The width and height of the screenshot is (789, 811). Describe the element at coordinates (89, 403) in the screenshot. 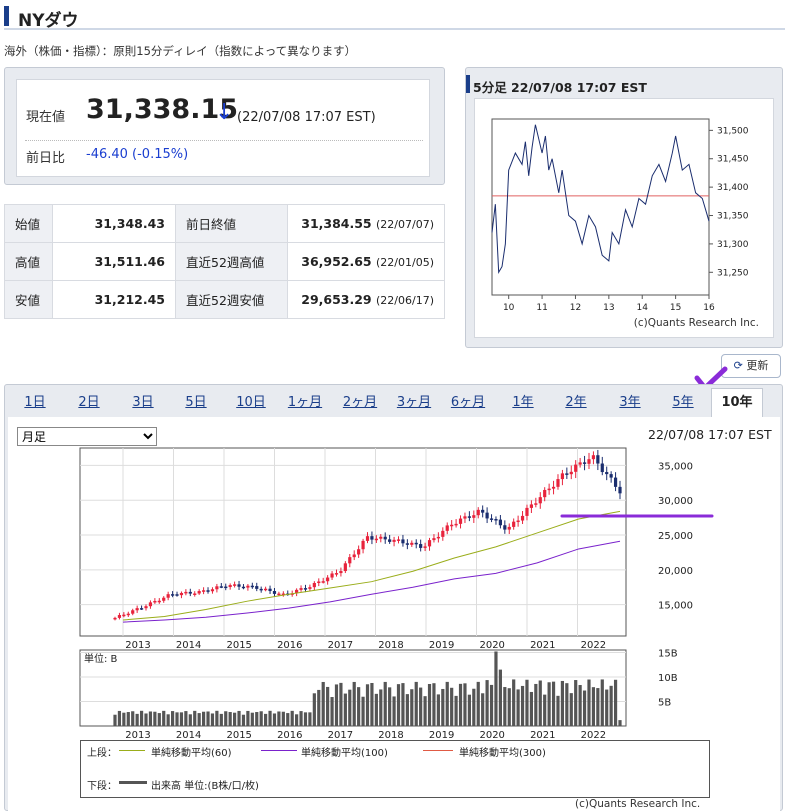

I see `tab-1: 2日` at that location.